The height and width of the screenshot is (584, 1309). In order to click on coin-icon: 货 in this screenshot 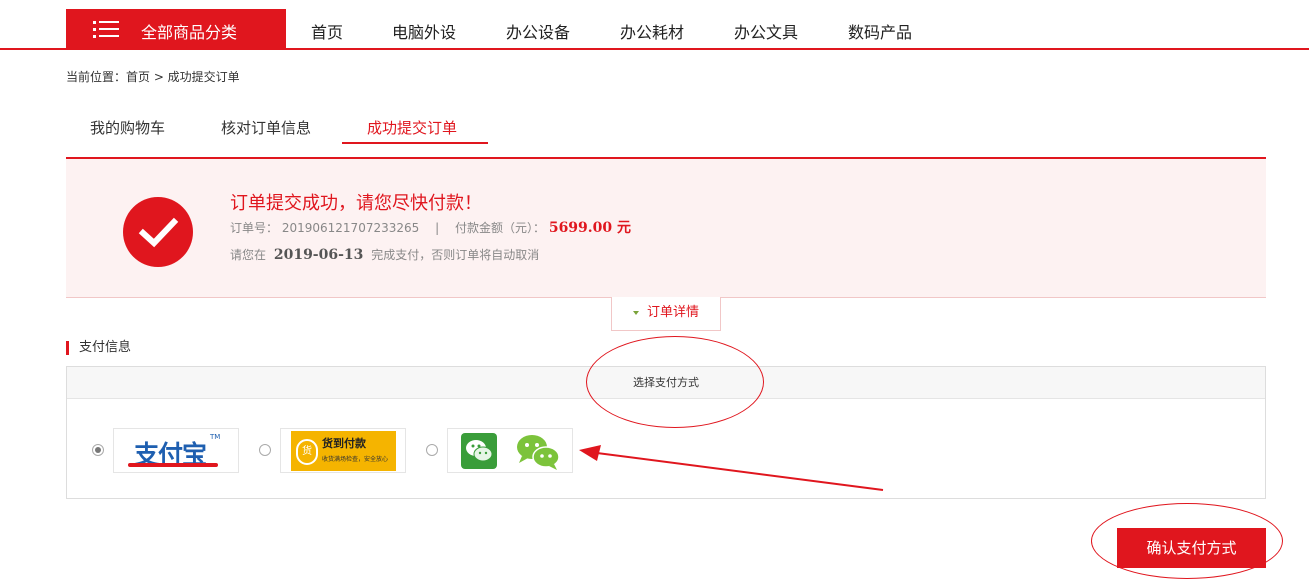, I will do `click(307, 452)`.